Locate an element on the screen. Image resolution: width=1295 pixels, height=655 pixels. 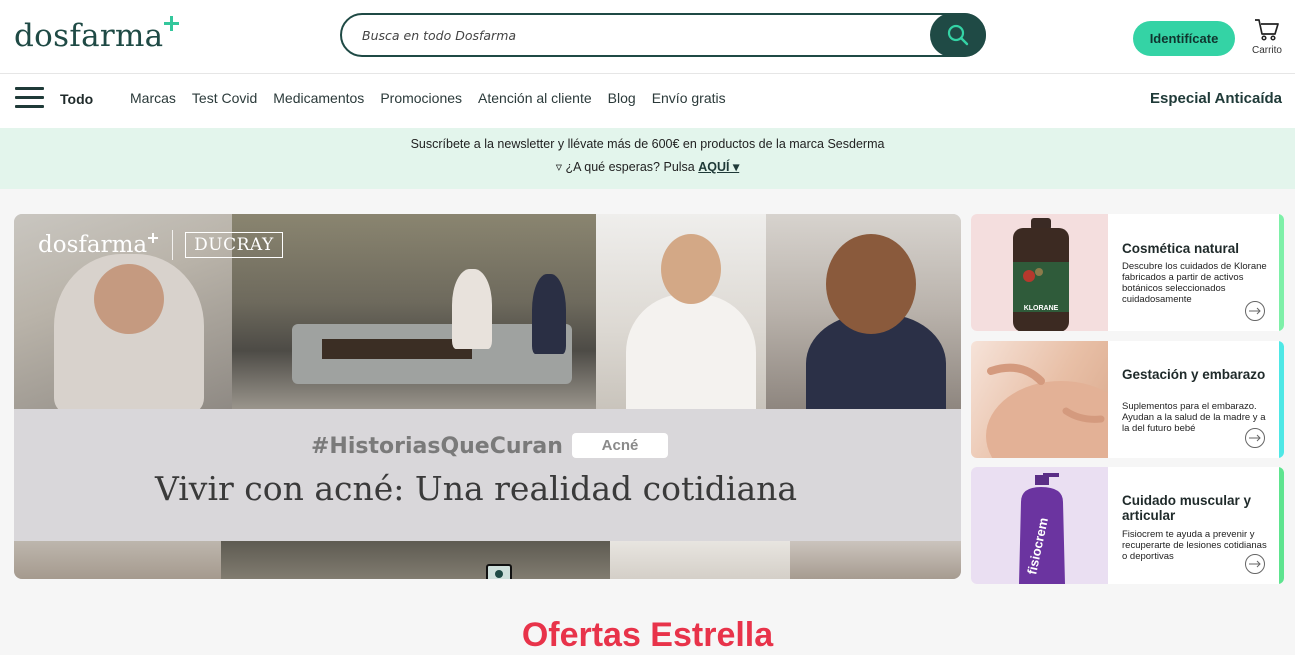
card-title: Cuidado muscular y articular is located at coordinates (1187, 508).